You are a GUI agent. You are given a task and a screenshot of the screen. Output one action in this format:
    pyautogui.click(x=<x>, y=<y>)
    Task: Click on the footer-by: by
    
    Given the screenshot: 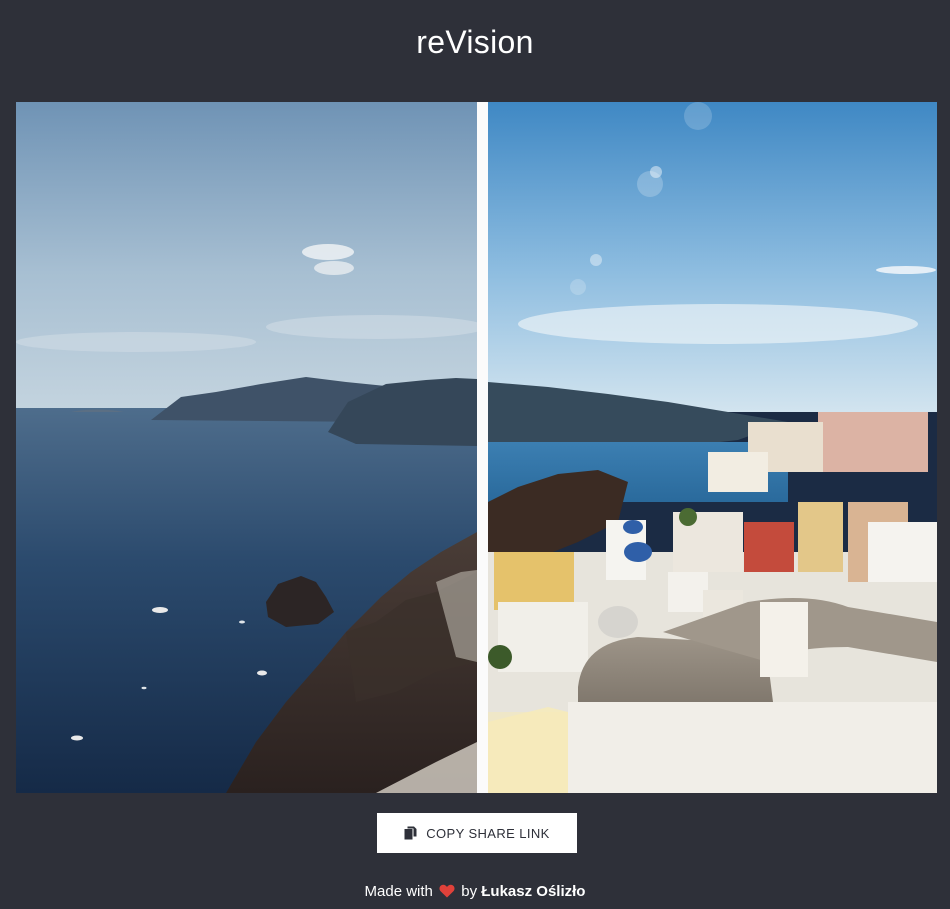 What is the action you would take?
    pyautogui.click(x=469, y=891)
    